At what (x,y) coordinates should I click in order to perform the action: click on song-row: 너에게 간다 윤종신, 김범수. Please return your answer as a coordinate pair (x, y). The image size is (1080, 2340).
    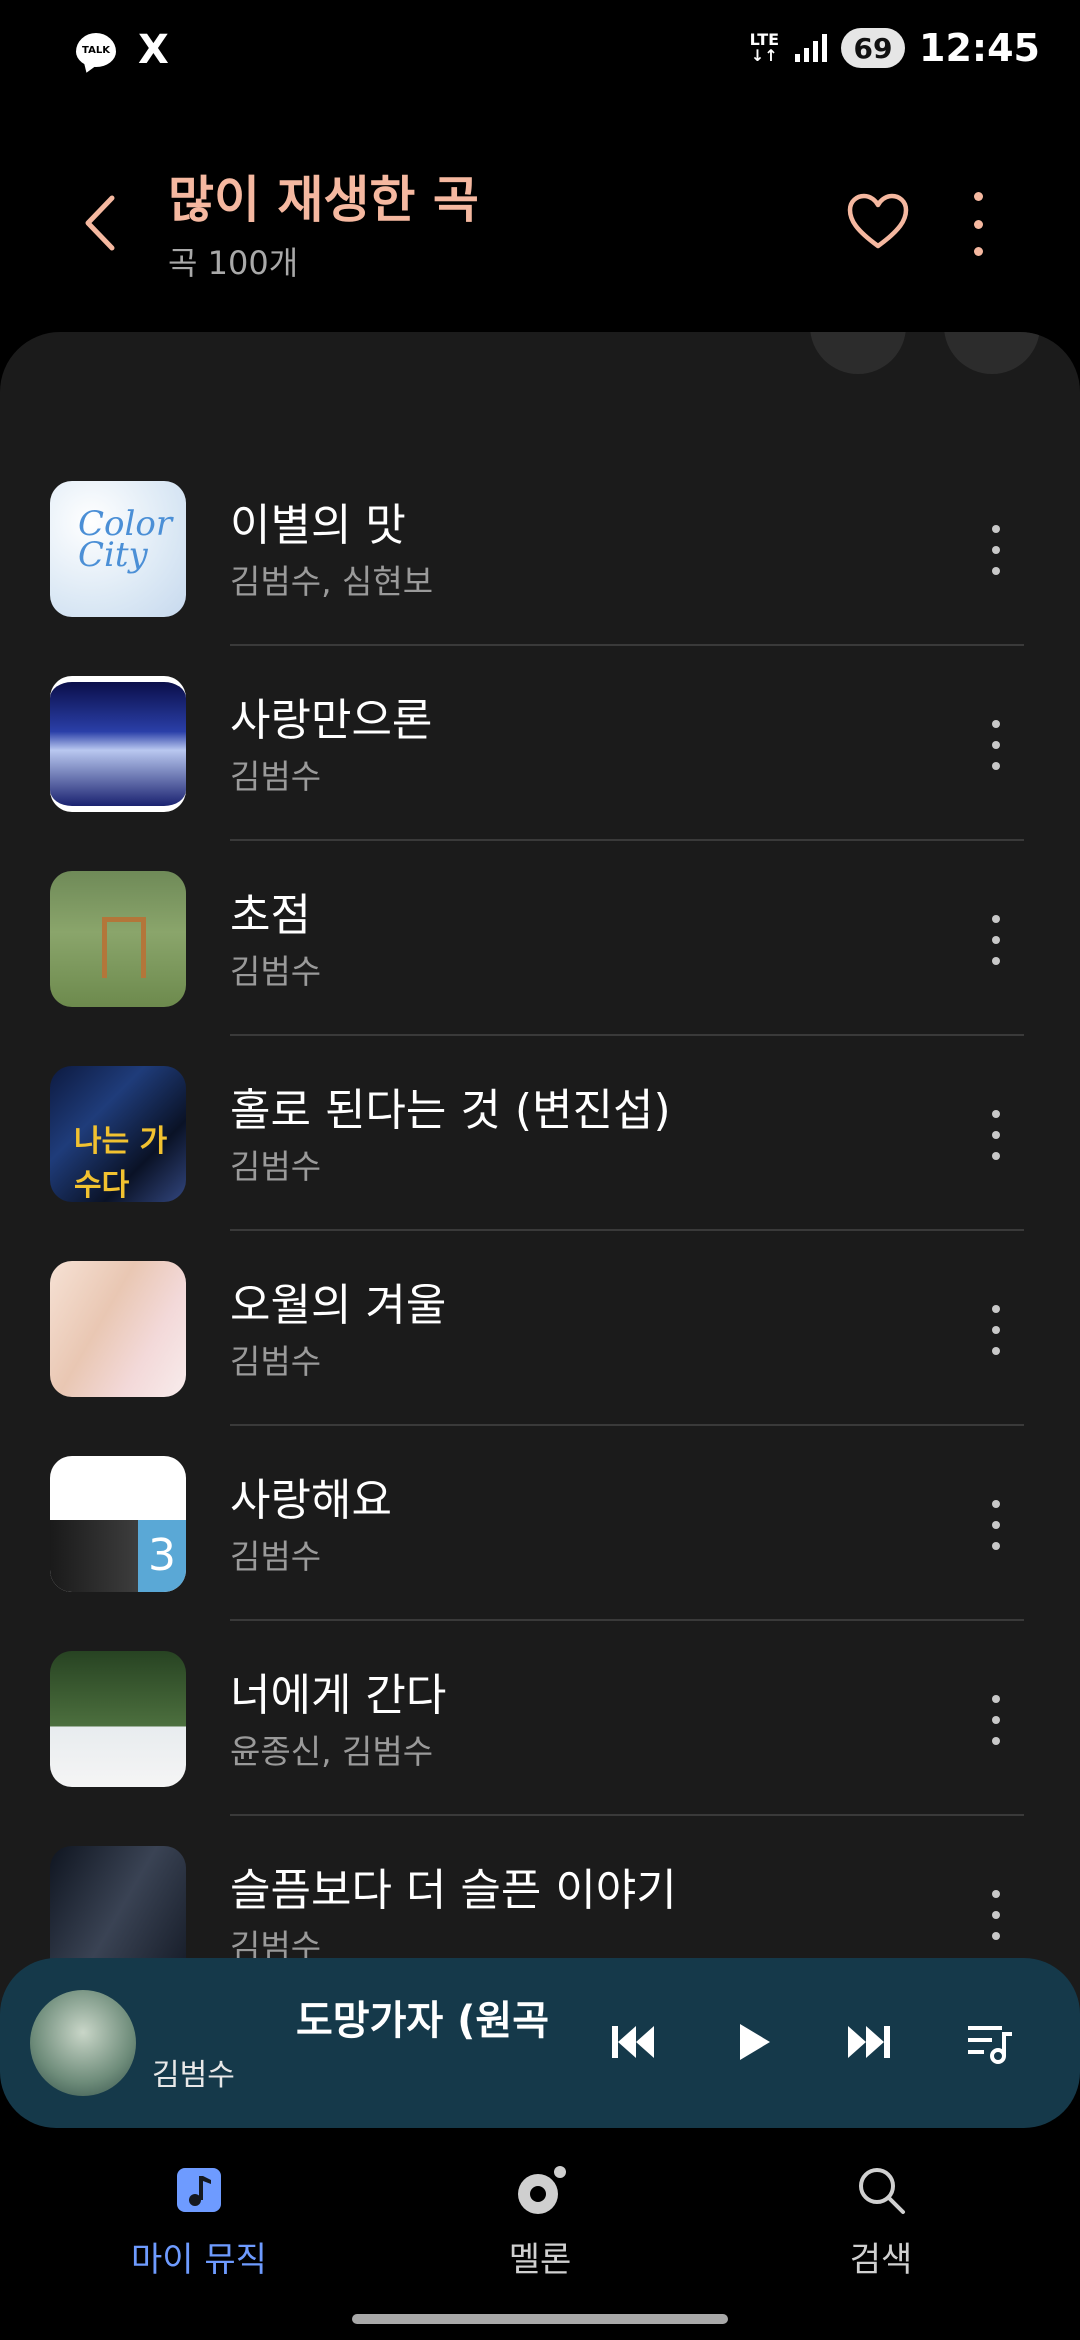
    Looking at the image, I should click on (540, 1748).